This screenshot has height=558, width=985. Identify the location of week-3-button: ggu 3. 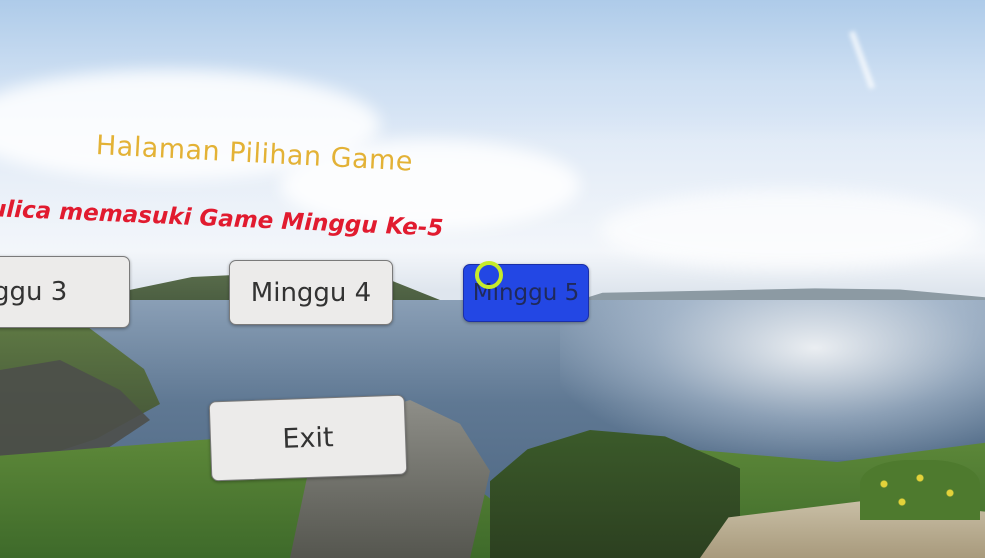
(65, 292).